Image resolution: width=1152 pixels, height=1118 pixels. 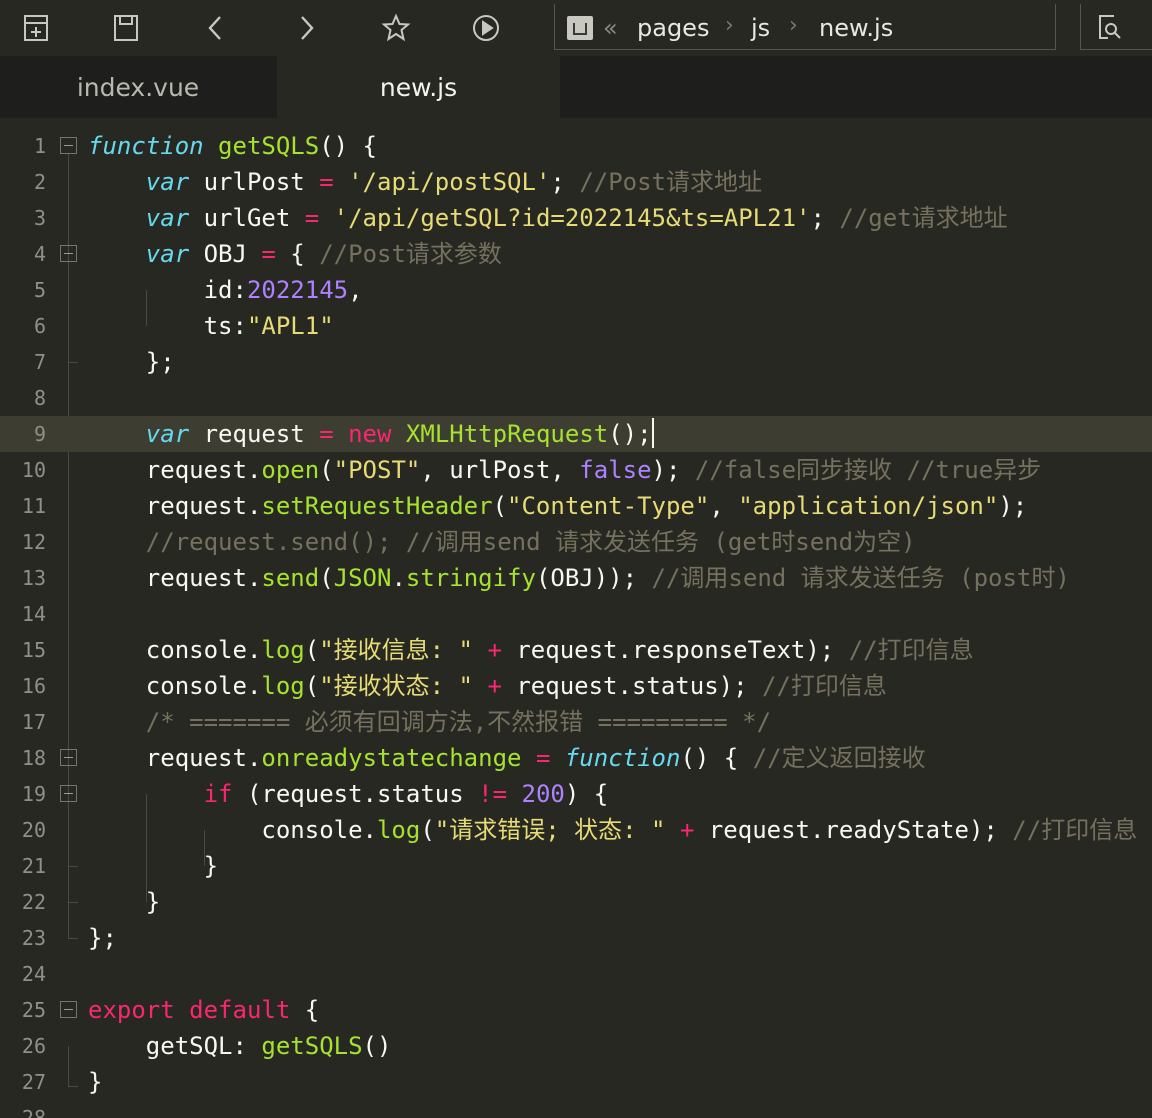 What do you see at coordinates (494, 650) in the screenshot?
I see `code-token: +` at bounding box center [494, 650].